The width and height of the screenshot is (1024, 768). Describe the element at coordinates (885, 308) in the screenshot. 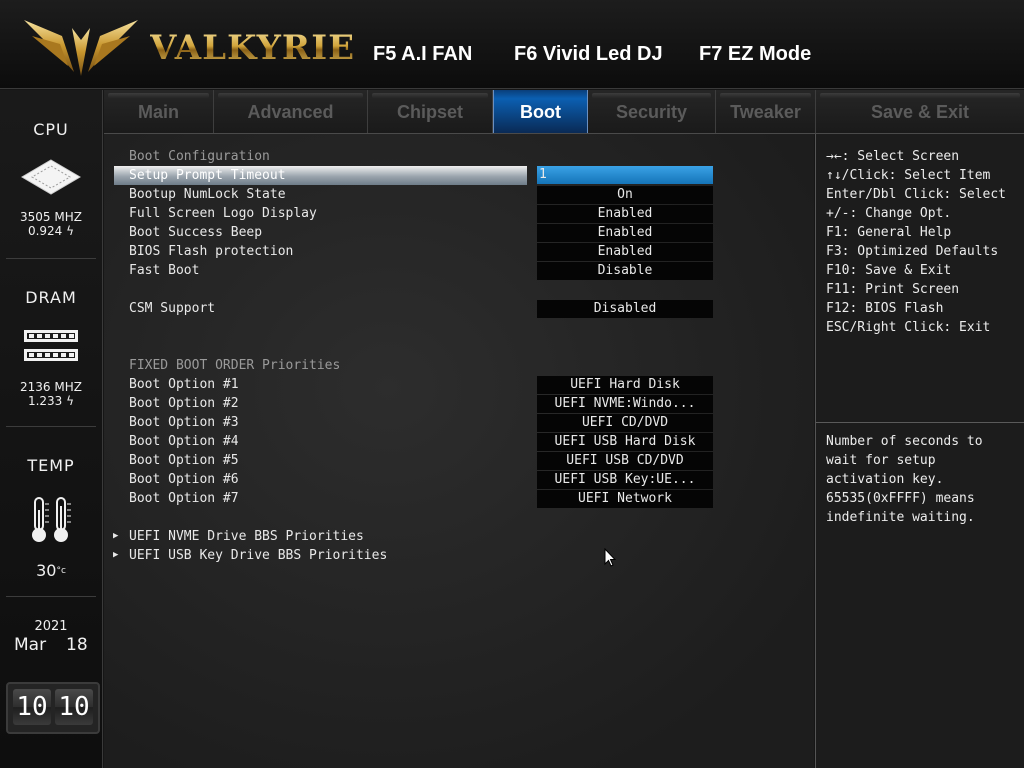

I see `help-key-line: F12: BIOS Flash` at that location.